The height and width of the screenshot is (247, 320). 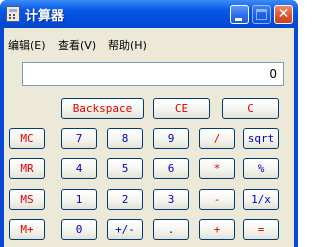 What do you see at coordinates (125, 199) in the screenshot?
I see `digit-2-button: 2` at bounding box center [125, 199].